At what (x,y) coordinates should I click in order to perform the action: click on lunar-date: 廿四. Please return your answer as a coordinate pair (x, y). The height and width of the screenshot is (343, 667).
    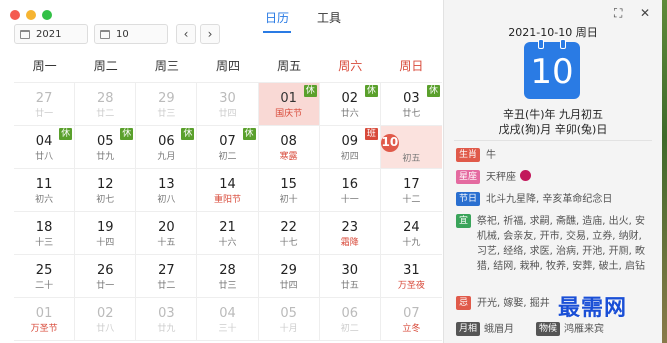
    Looking at the image, I should click on (227, 114).